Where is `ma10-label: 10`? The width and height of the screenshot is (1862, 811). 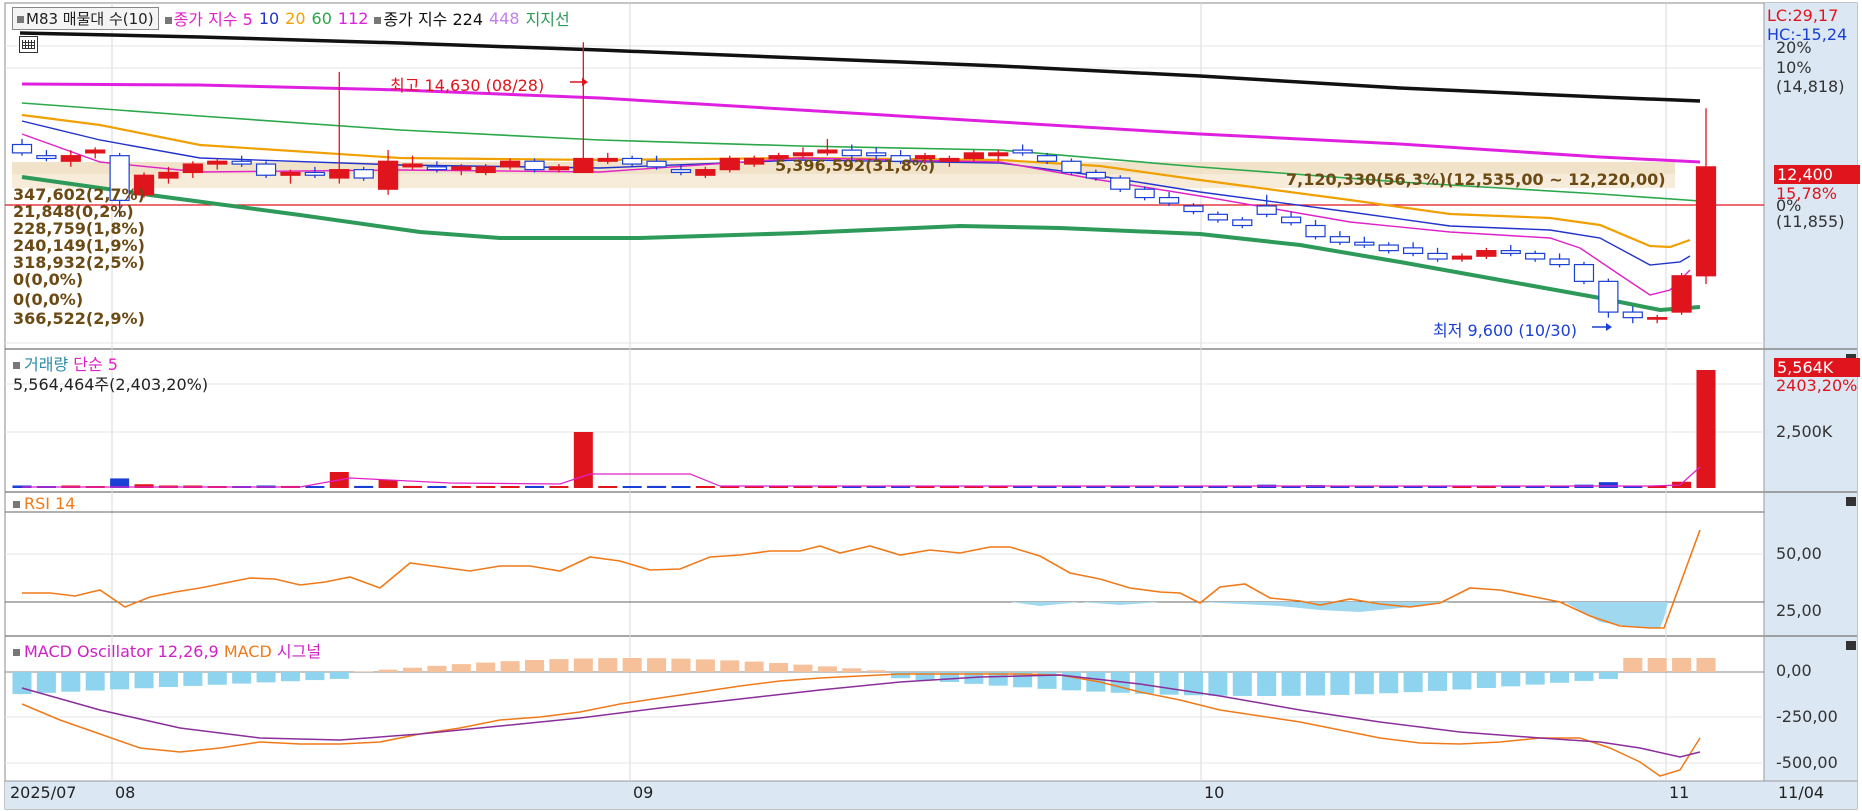
ma10-label: 10 is located at coordinates (269, 18).